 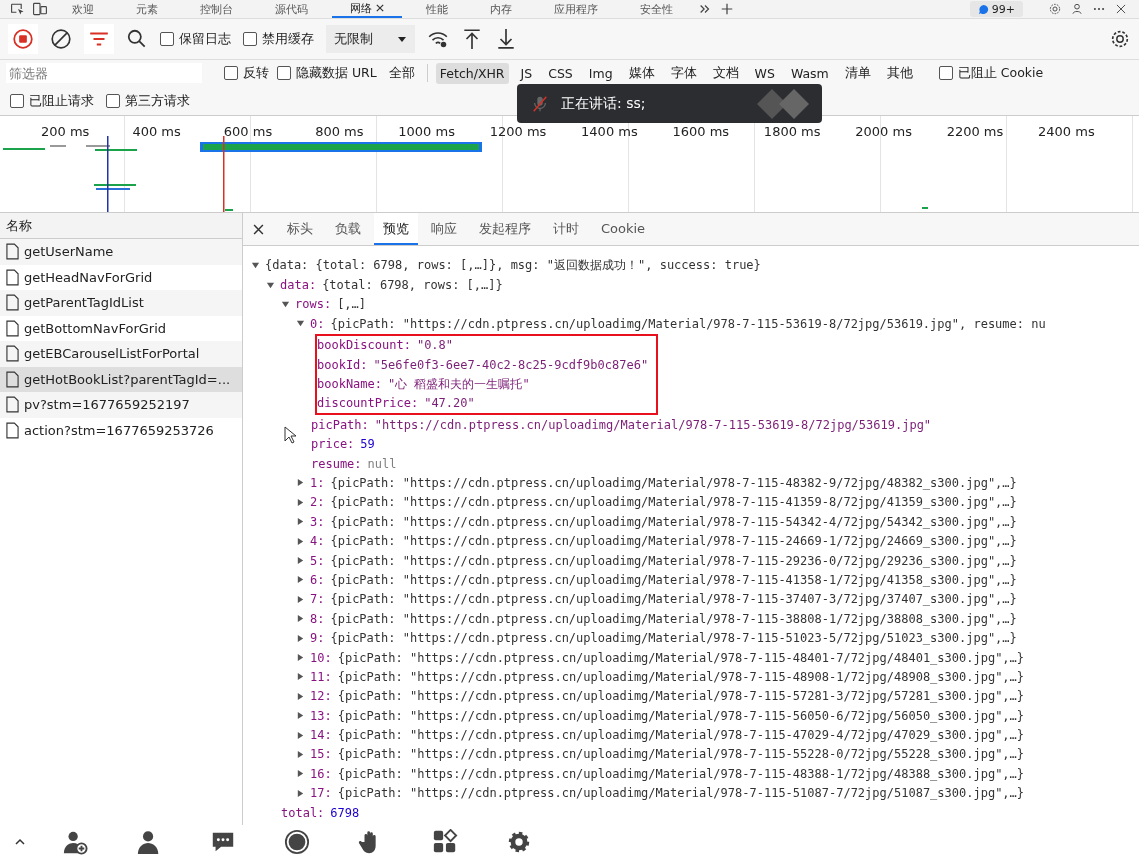 I want to click on apps-icon, so click(x=445, y=842).